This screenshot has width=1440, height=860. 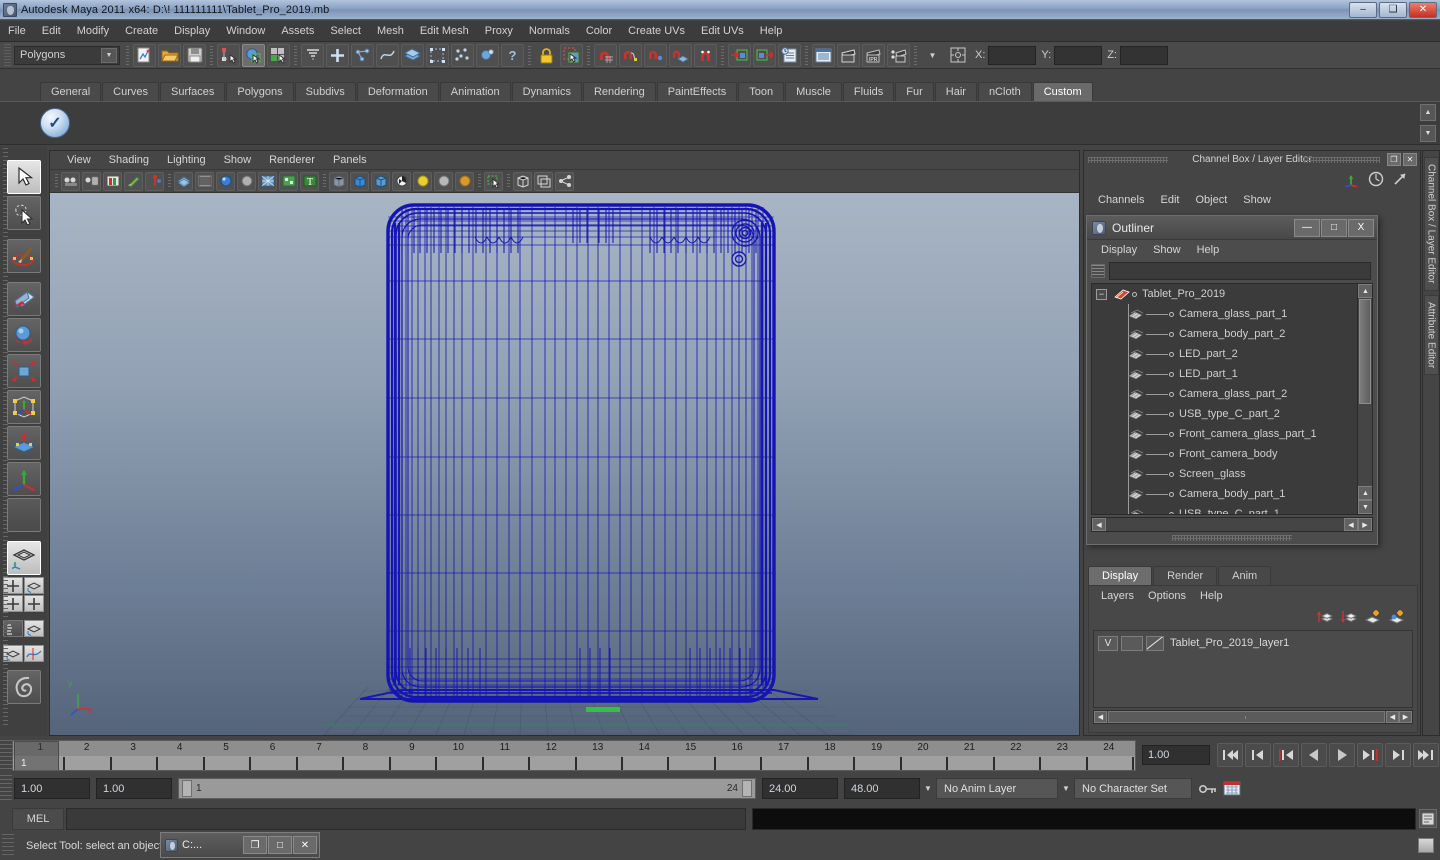 I want to click on menu-proxy: Proxy, so click(x=499, y=31).